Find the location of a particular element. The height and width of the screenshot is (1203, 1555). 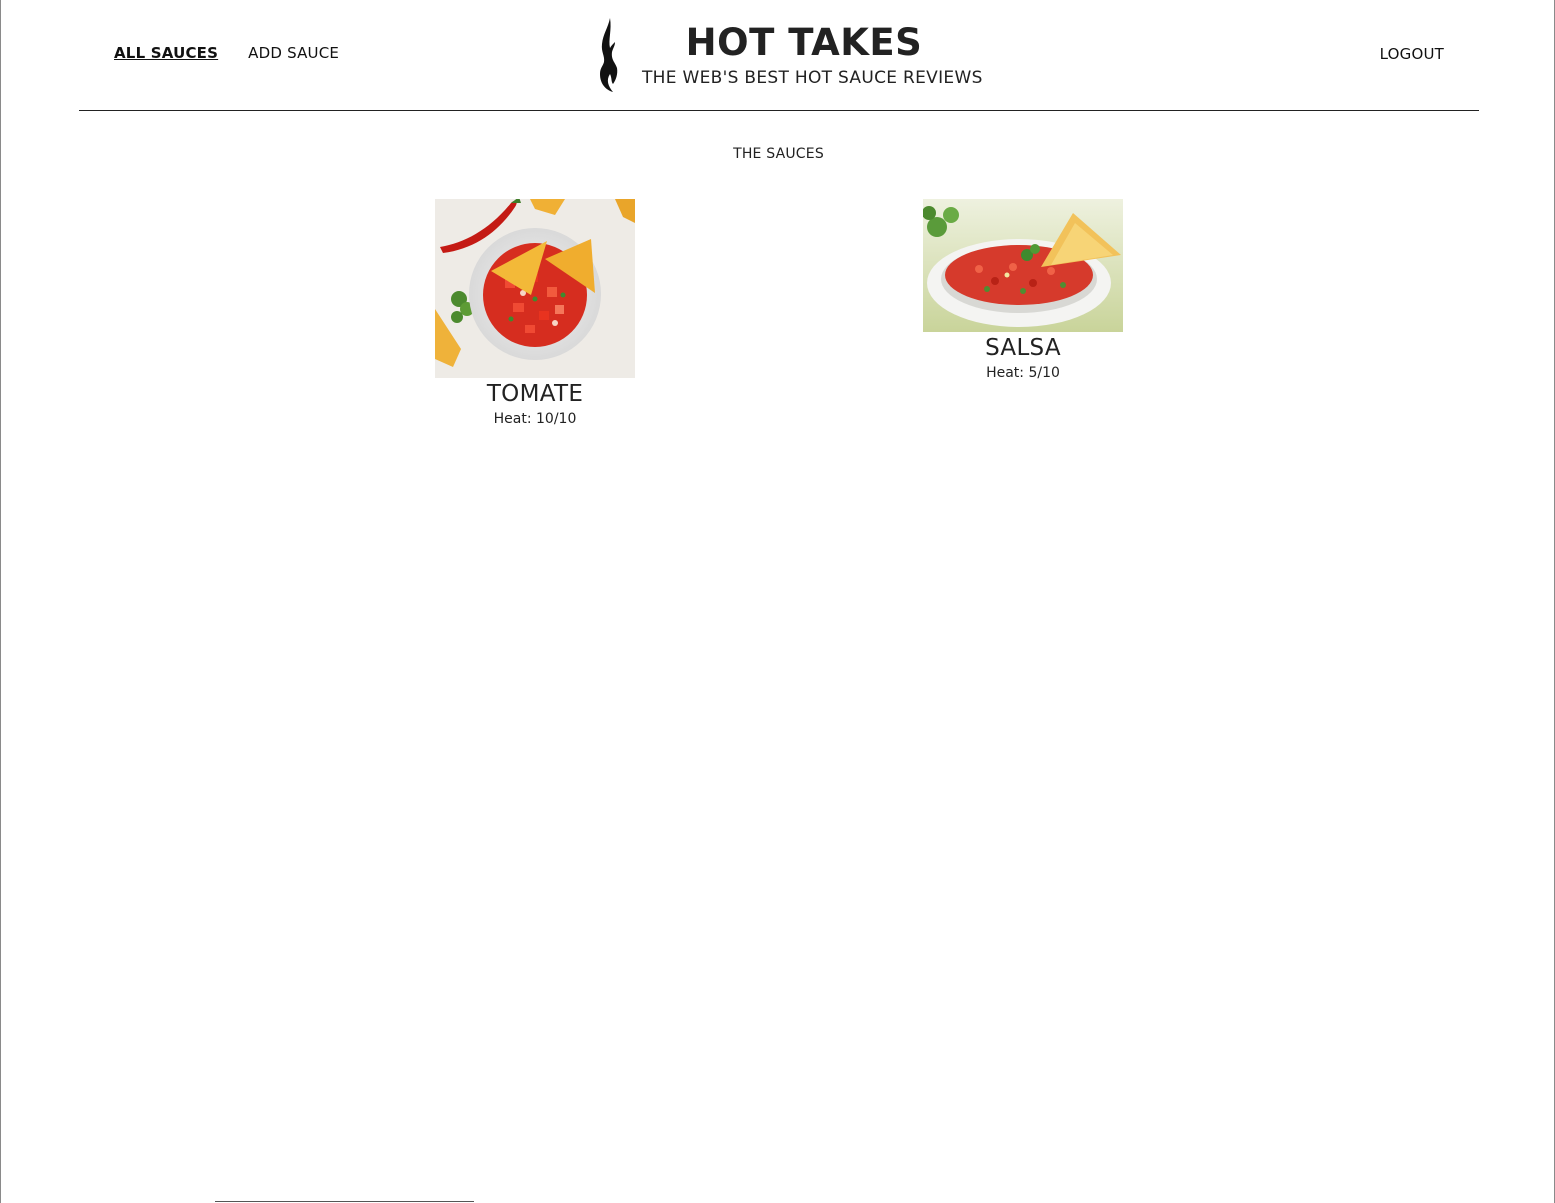

account-nav: LOGOUT is located at coordinates (1412, 53).